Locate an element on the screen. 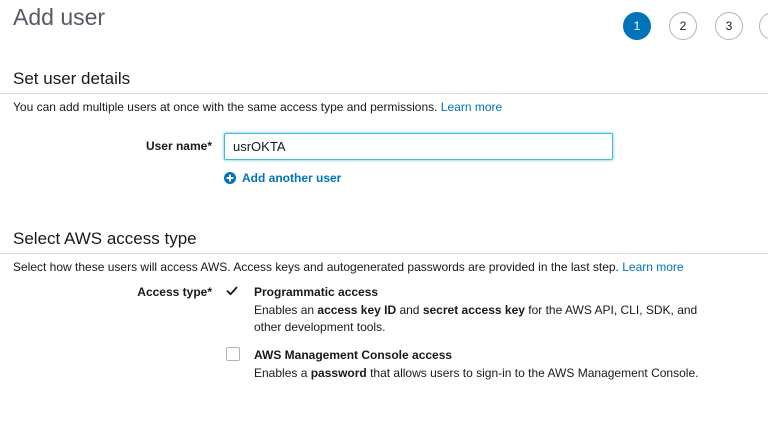  programmatic-access-checkbox is located at coordinates (232, 291).